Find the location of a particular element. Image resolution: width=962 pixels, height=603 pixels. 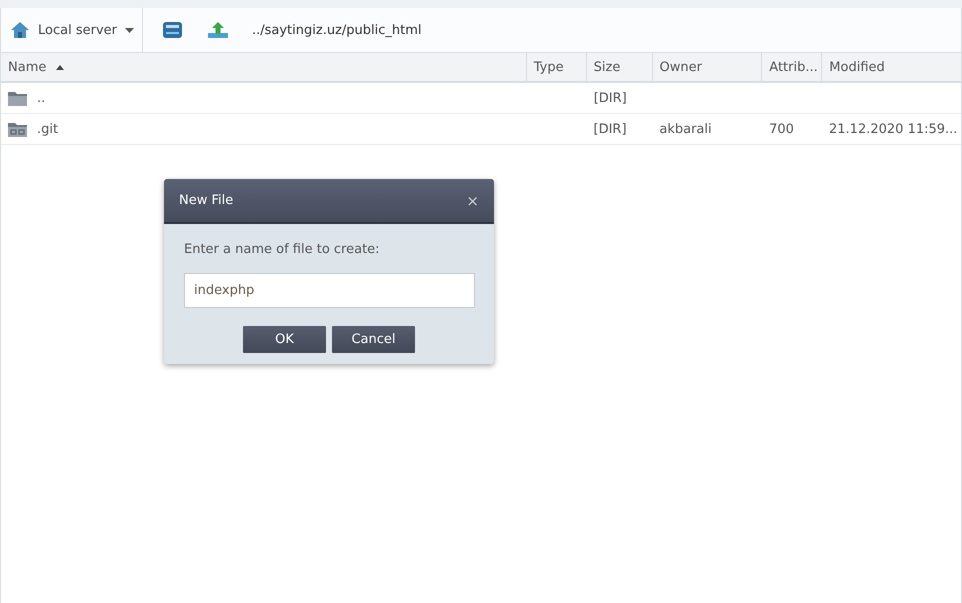

ok-button: OK is located at coordinates (284, 339).